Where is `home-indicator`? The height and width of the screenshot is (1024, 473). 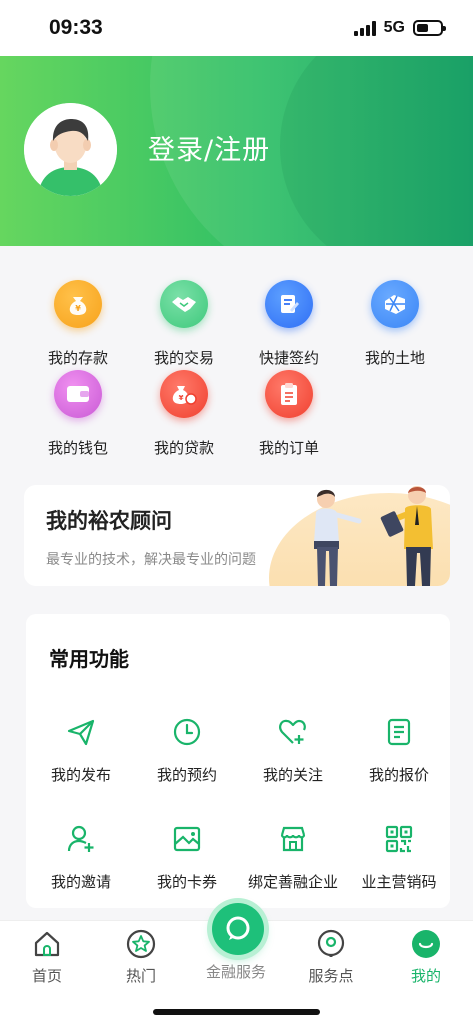
home-indicator is located at coordinates (236, 1012).